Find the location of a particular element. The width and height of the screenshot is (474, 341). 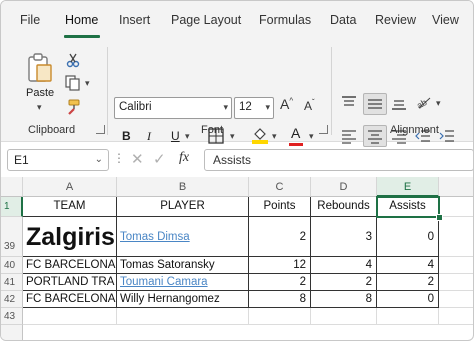

center-align-button is located at coordinates (375, 136).